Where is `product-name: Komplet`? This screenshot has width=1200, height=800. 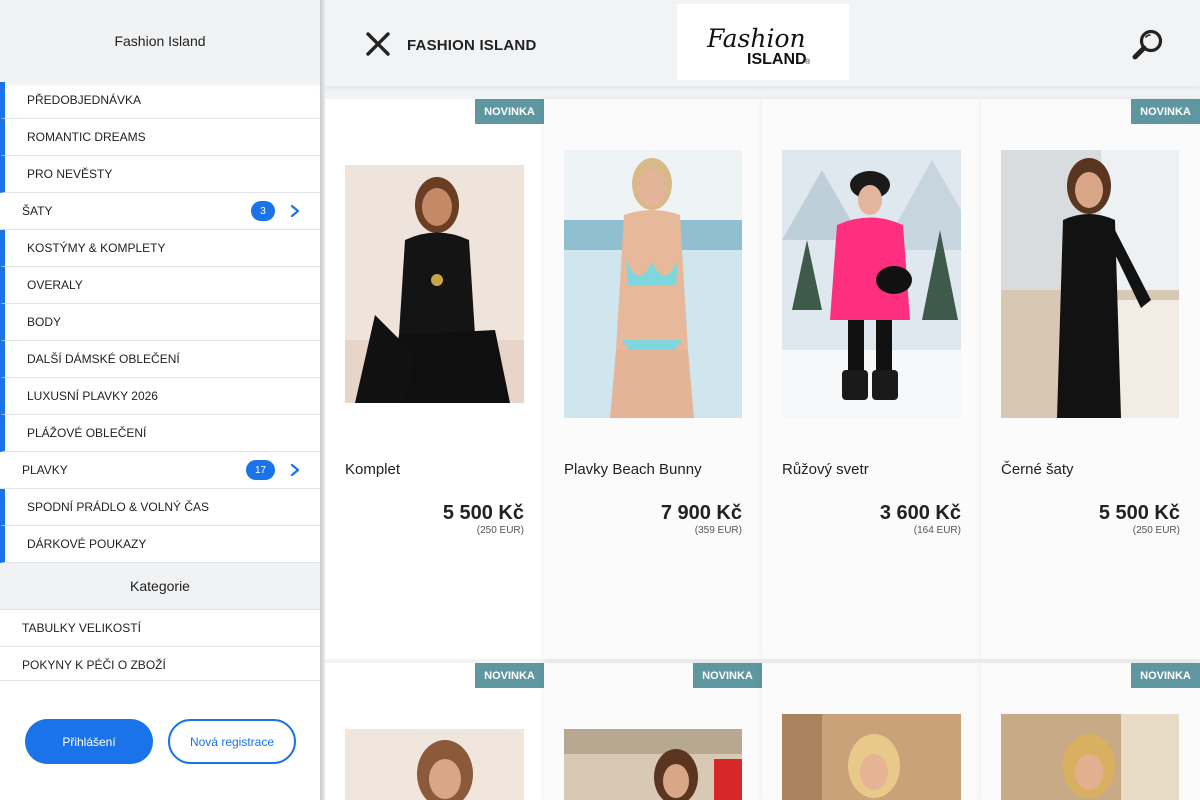
product-name: Komplet is located at coordinates (372, 469).